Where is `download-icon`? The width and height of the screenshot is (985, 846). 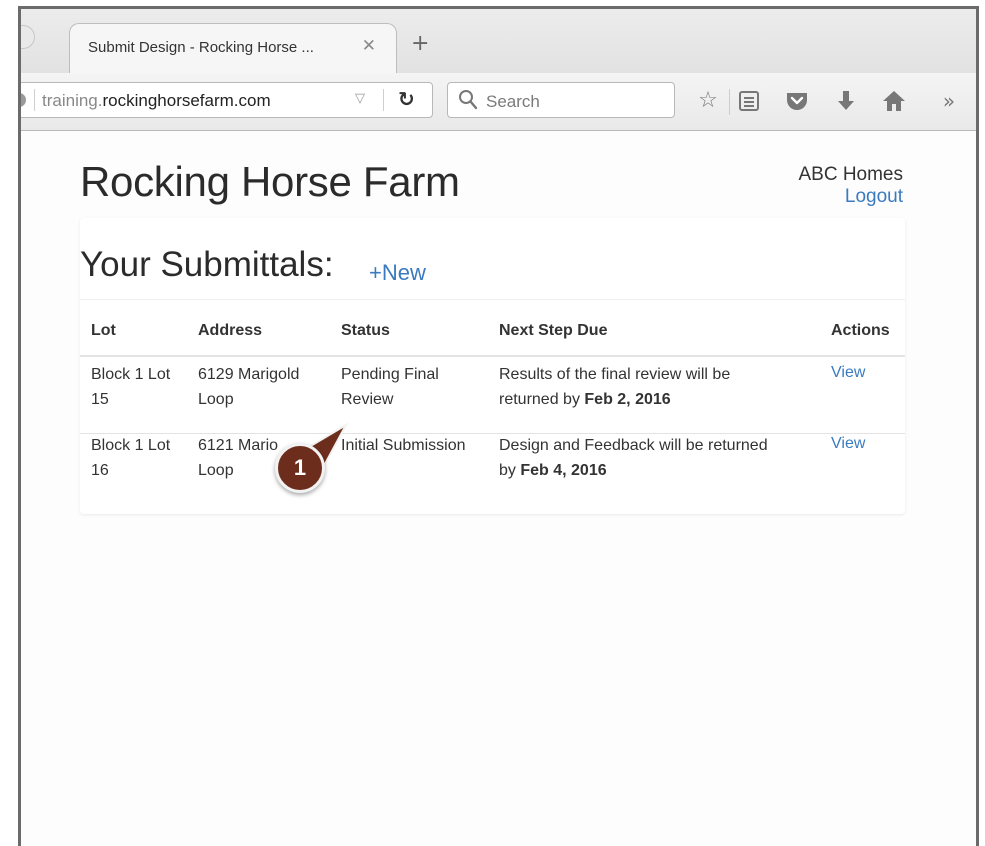 download-icon is located at coordinates (846, 101).